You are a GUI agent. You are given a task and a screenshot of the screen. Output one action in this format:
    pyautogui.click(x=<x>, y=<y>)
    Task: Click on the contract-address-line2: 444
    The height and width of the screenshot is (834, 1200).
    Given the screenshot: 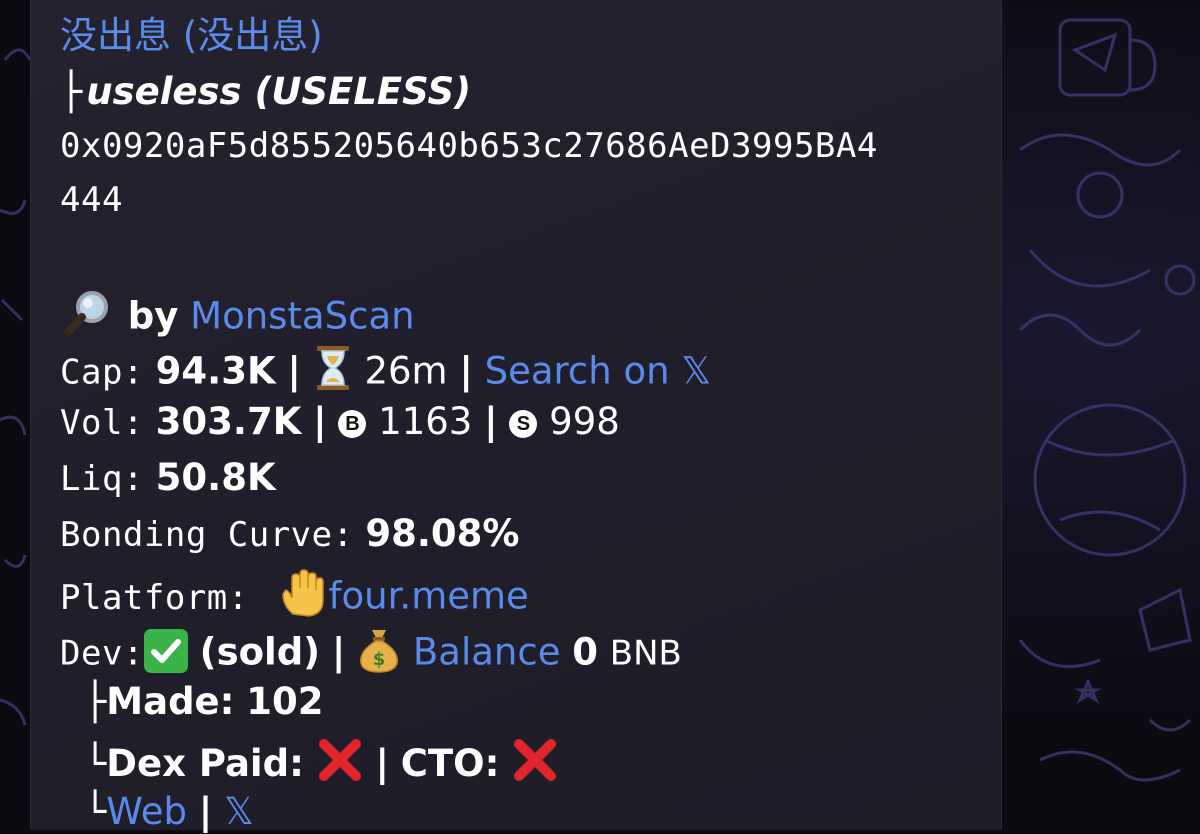 What is the action you would take?
    pyautogui.click(x=91, y=200)
    